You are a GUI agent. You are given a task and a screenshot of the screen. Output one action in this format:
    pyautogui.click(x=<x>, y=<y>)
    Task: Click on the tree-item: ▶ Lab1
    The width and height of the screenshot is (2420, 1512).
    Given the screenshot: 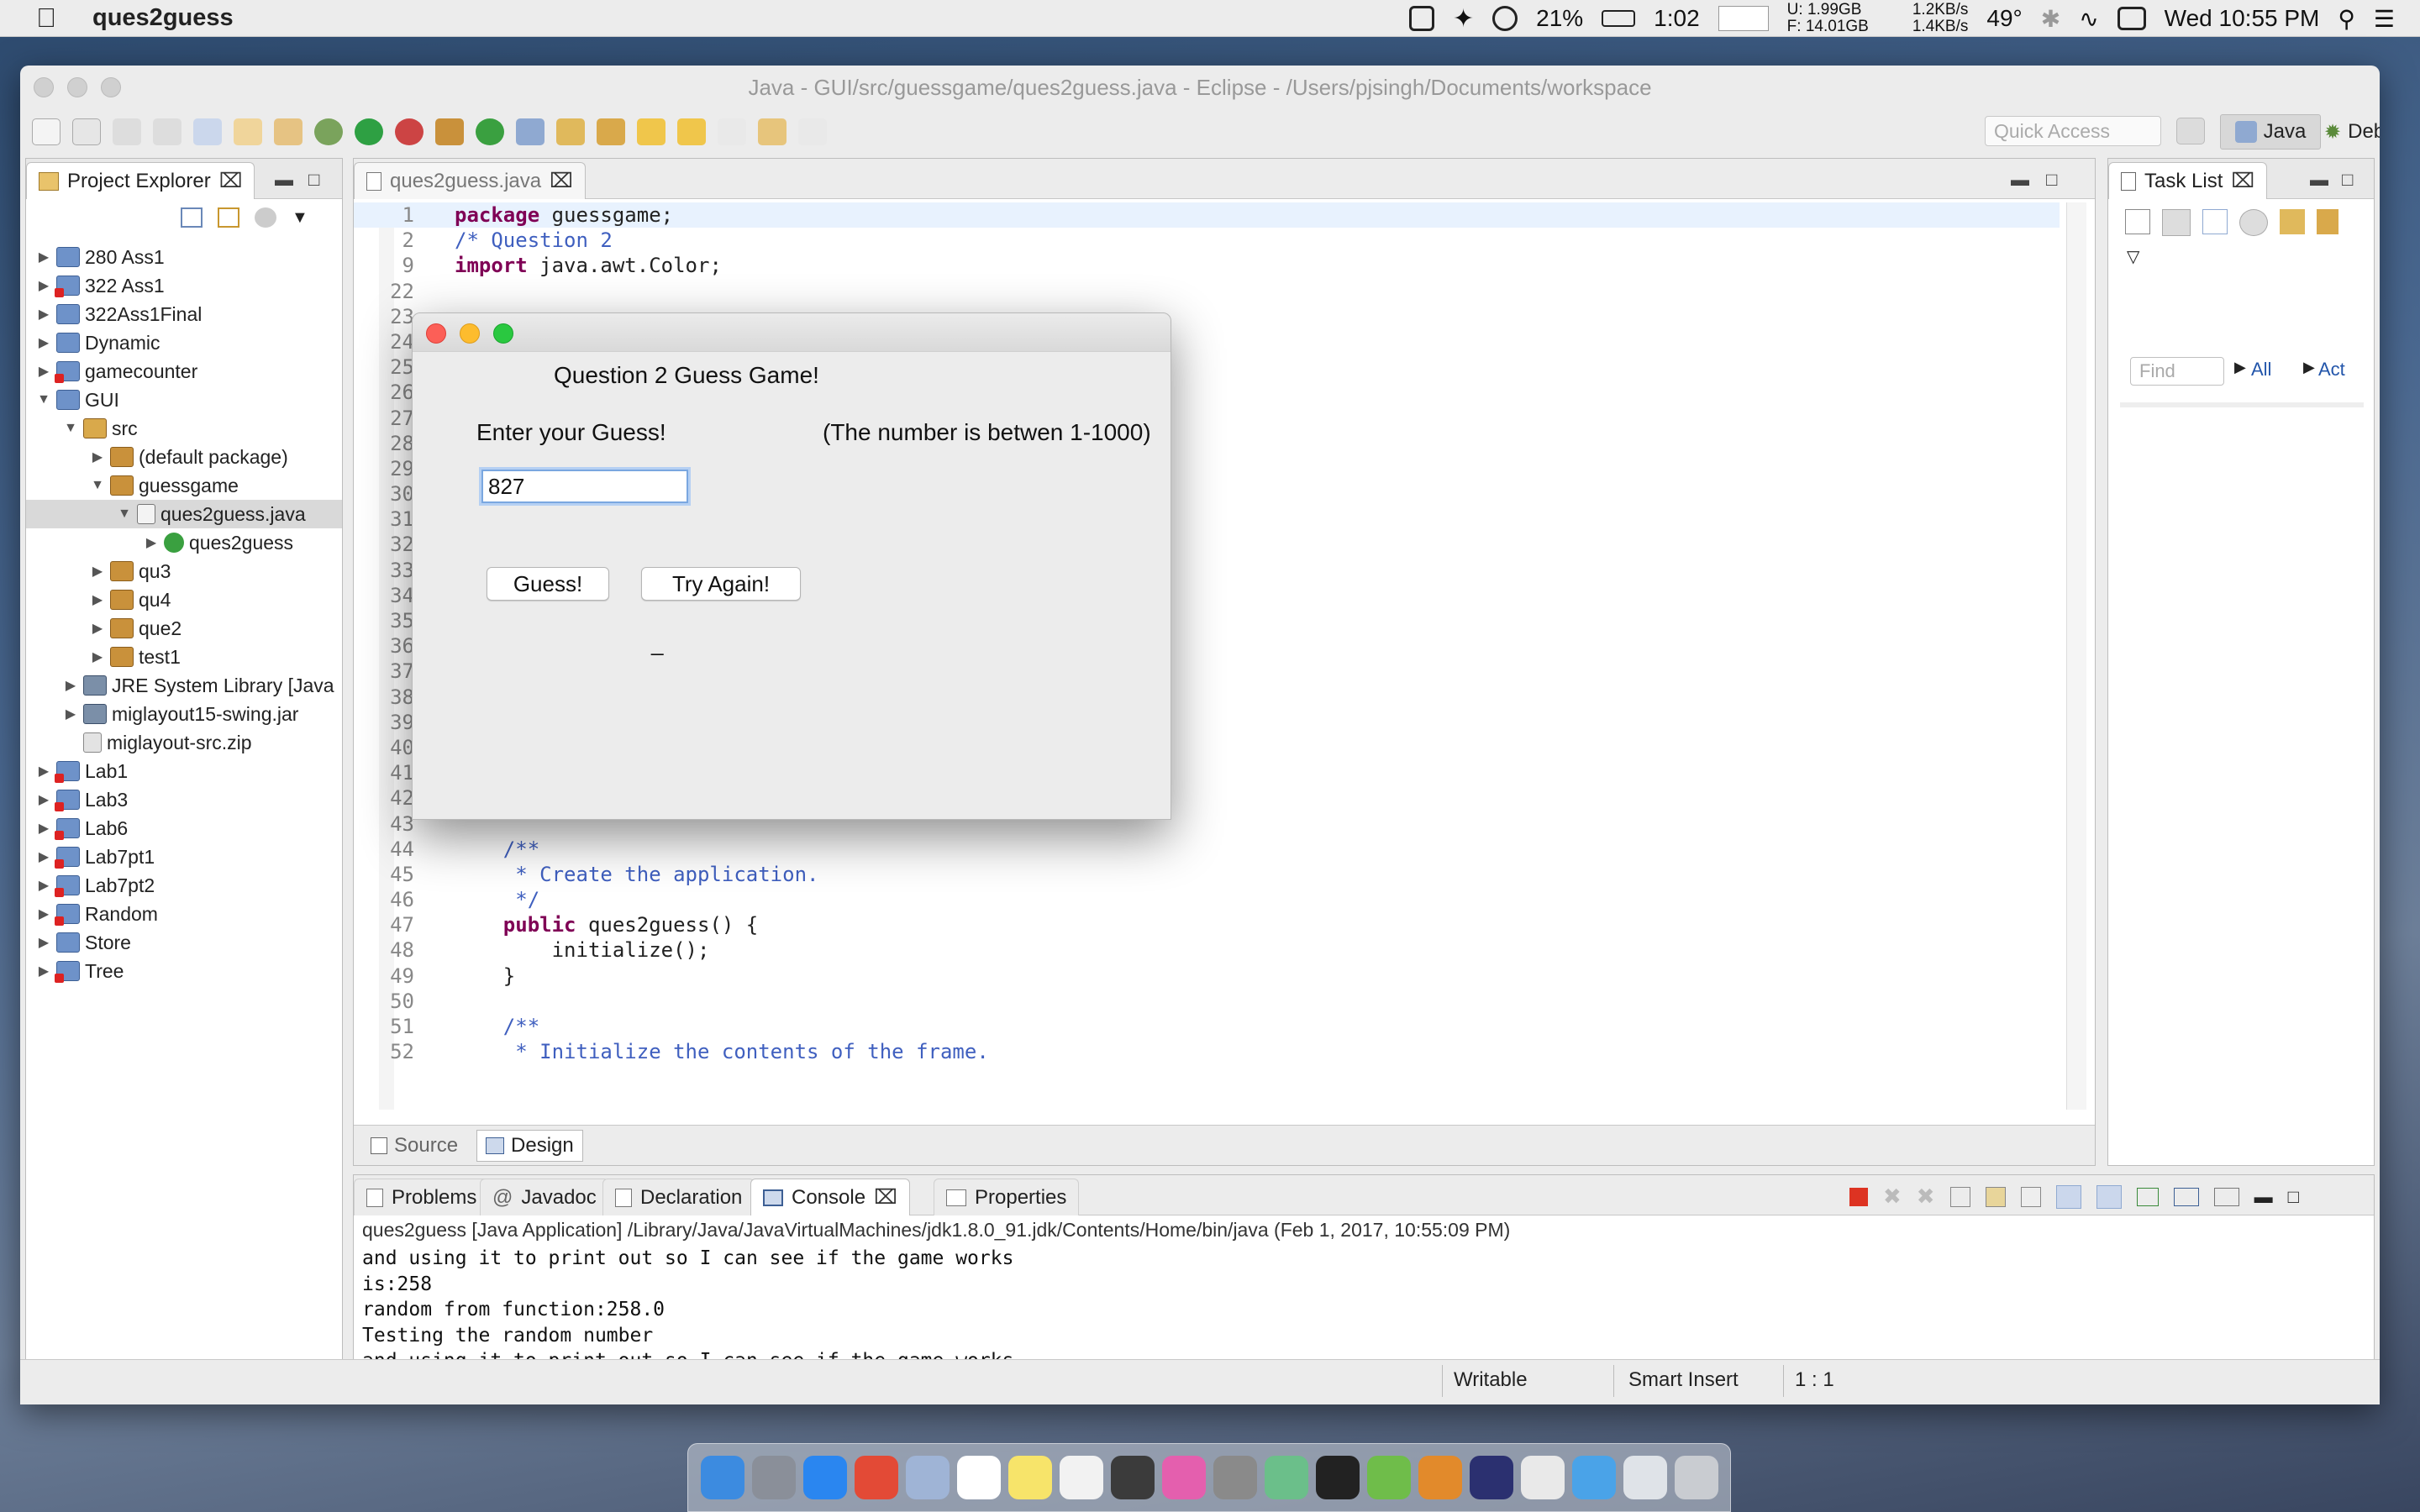 What is the action you would take?
    pyautogui.click(x=184, y=771)
    